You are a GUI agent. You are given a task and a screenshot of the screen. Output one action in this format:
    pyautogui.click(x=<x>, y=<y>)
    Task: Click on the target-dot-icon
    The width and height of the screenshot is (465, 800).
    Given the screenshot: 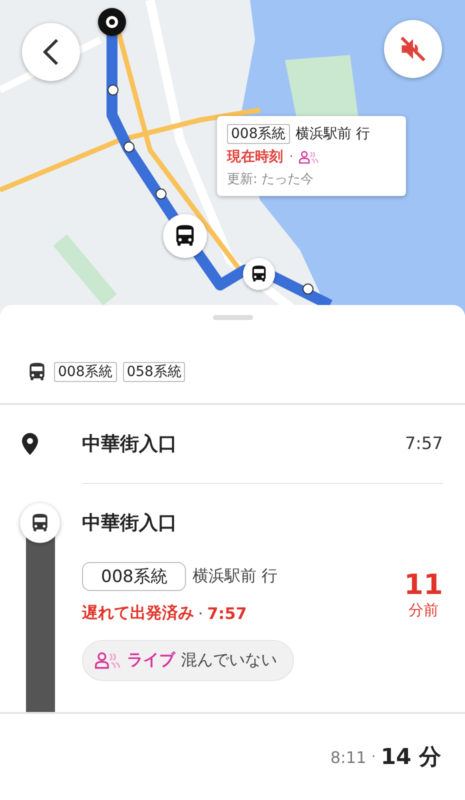 What is the action you would take?
    pyautogui.click(x=112, y=22)
    